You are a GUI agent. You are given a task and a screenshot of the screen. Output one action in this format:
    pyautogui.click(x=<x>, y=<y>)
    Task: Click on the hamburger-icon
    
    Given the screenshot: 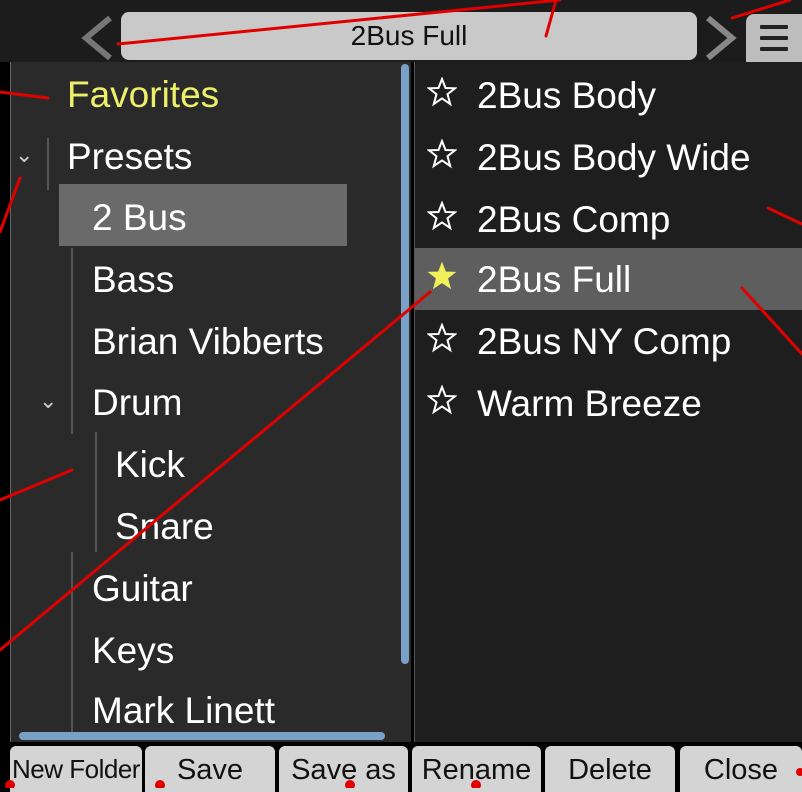 What is the action you would take?
    pyautogui.click(x=774, y=38)
    